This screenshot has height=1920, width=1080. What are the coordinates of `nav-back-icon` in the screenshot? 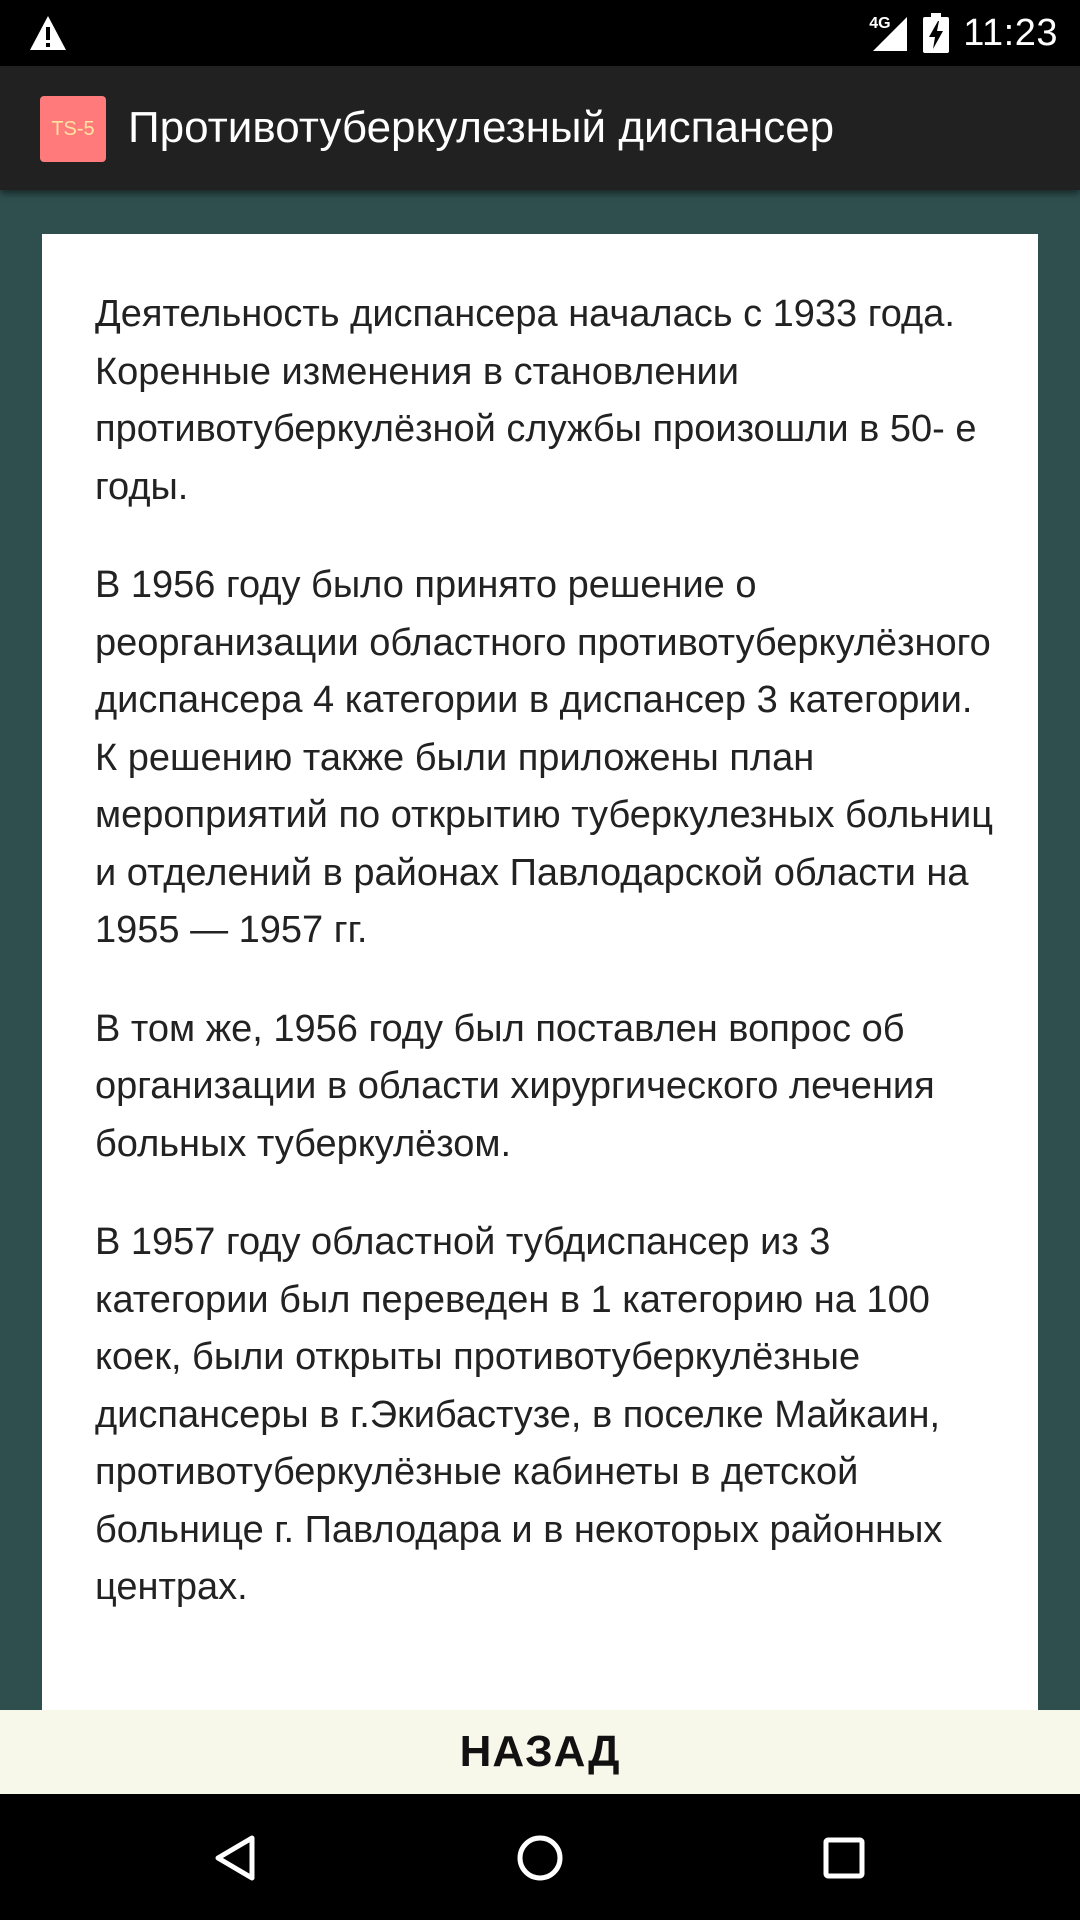 It's located at (235, 1858).